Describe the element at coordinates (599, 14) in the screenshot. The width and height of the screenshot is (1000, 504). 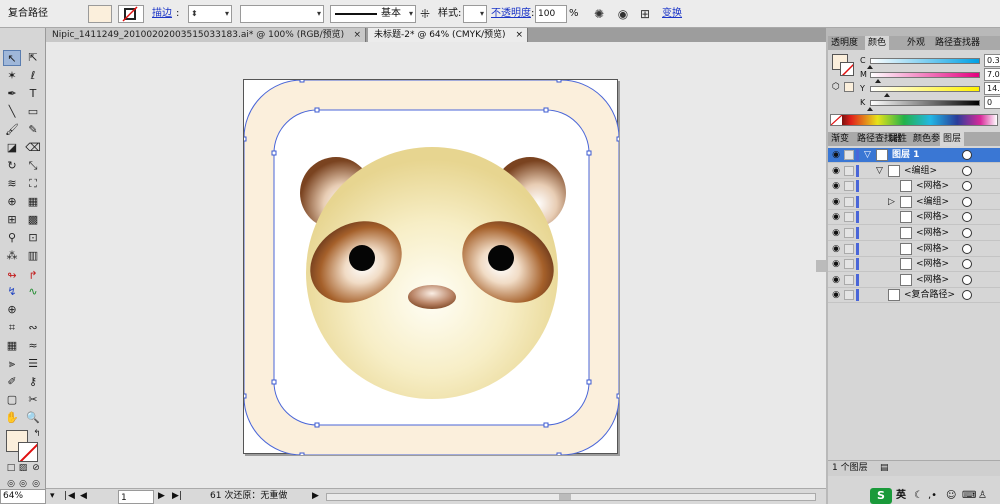
I see `recolor-artwork-icon: ✺` at that location.